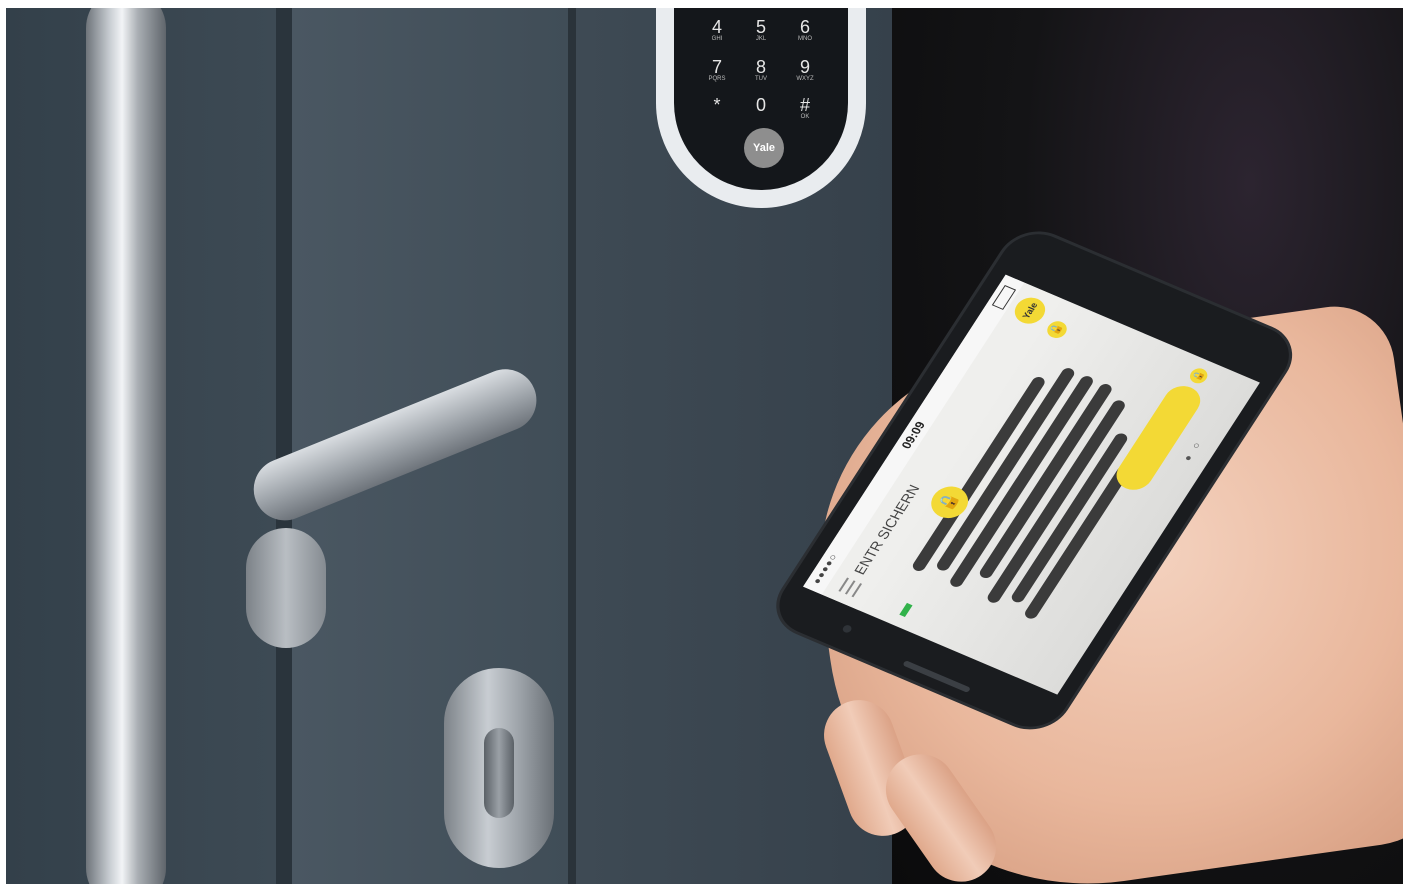 Image resolution: width=1409 pixels, height=886 pixels. What do you see at coordinates (804, 107) in the screenshot?
I see `key-hash: # OK` at bounding box center [804, 107].